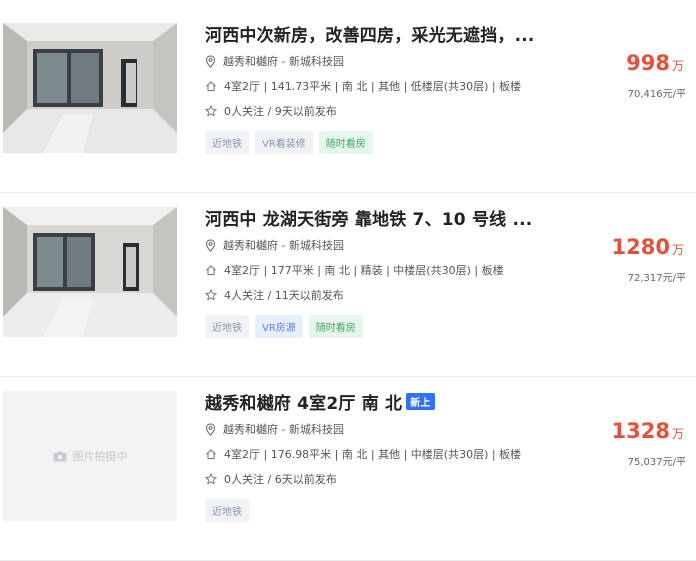  Describe the element at coordinates (656, 94) in the screenshot. I see `unit-price: 70,416元/平` at that location.